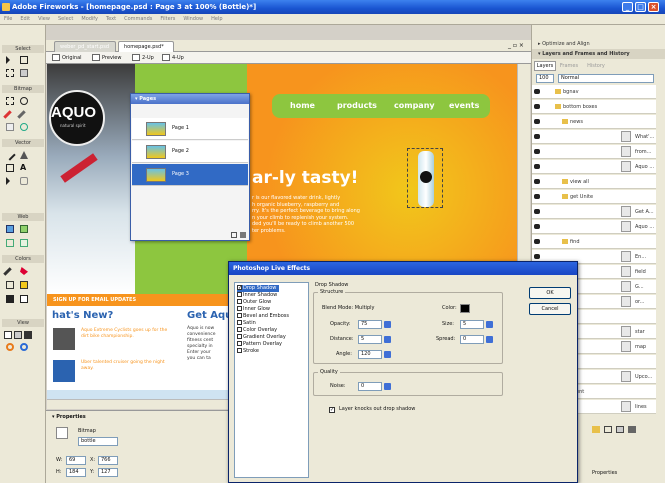 This screenshot has height=483, width=665. I want to click on layer-row: view all, so click(594, 182).